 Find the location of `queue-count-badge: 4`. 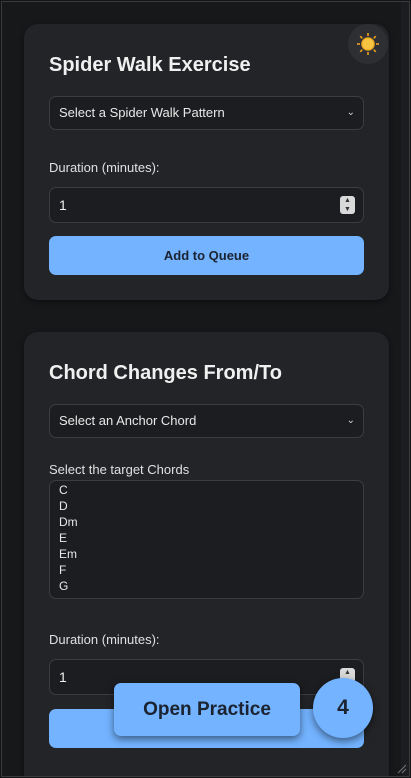

queue-count-badge: 4 is located at coordinates (343, 708).